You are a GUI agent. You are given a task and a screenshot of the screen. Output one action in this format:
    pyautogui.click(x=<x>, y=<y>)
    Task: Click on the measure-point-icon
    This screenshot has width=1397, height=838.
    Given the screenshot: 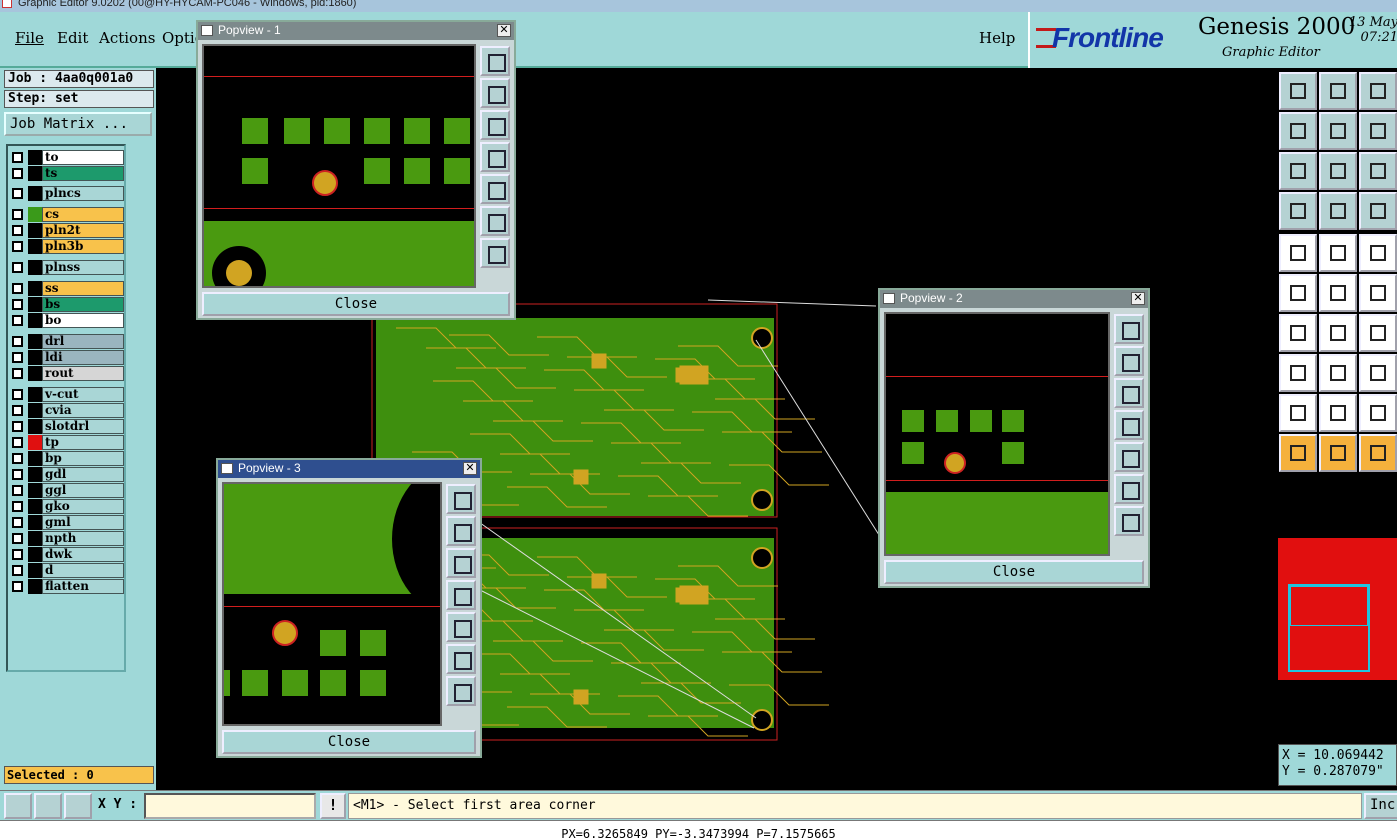 What is the action you would take?
    pyautogui.click(x=1298, y=253)
    